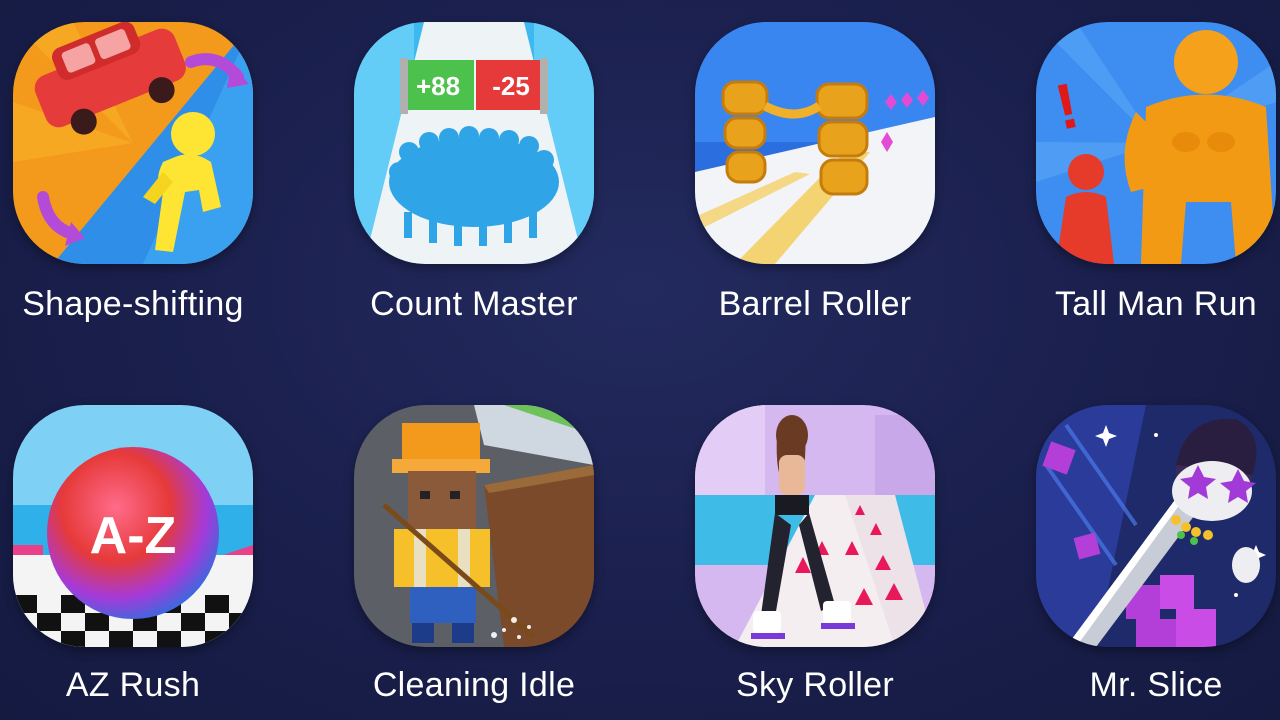  What do you see at coordinates (1156, 526) in the screenshot?
I see `mr-slice-icon` at bounding box center [1156, 526].